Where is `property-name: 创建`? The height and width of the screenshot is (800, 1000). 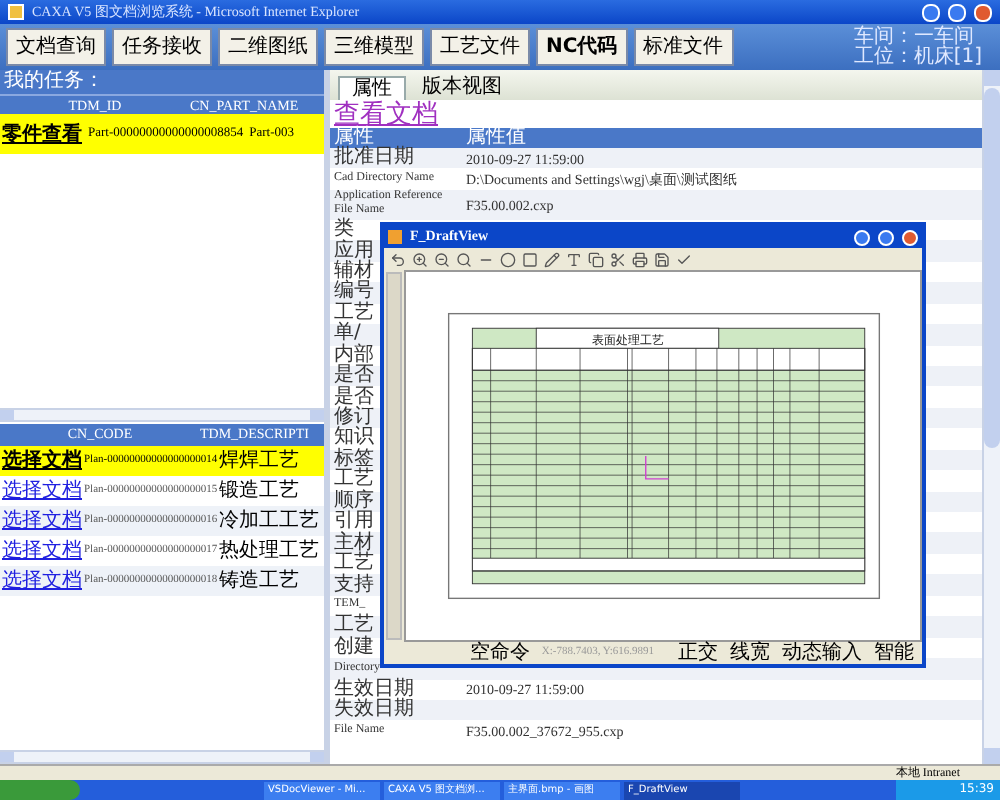
property-name: 创建 is located at coordinates (354, 647).